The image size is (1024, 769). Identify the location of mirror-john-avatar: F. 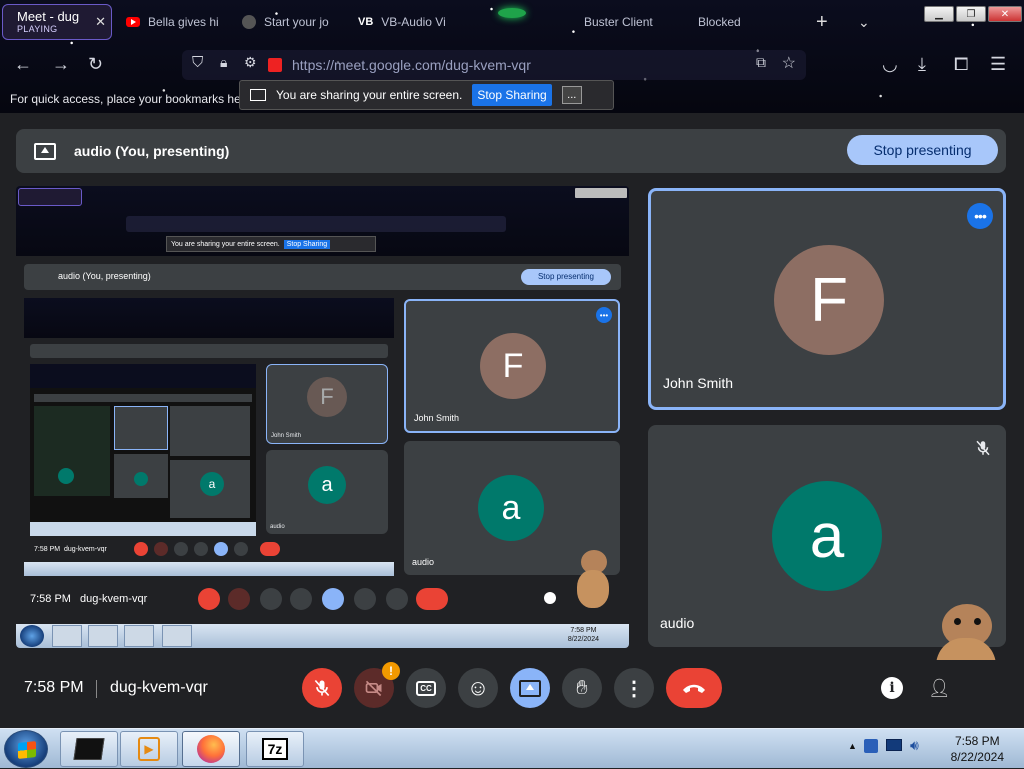
(513, 366).